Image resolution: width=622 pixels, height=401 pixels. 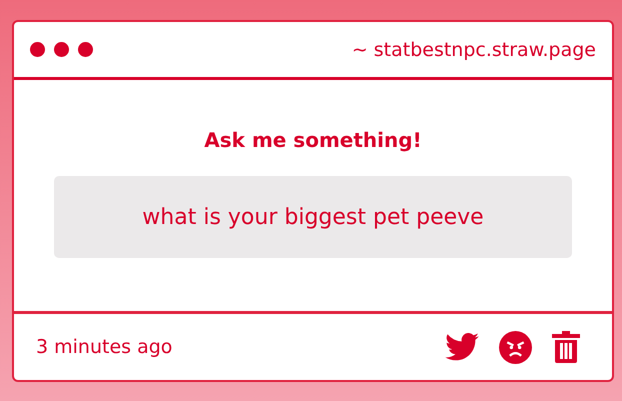 I want to click on angry-face-icon, so click(x=515, y=347).